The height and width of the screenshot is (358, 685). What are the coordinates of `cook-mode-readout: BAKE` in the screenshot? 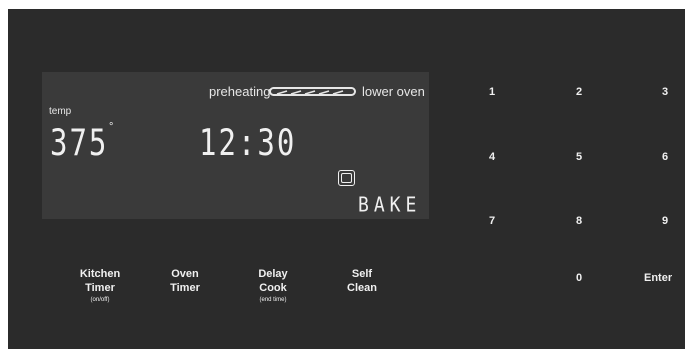 It's located at (390, 205).